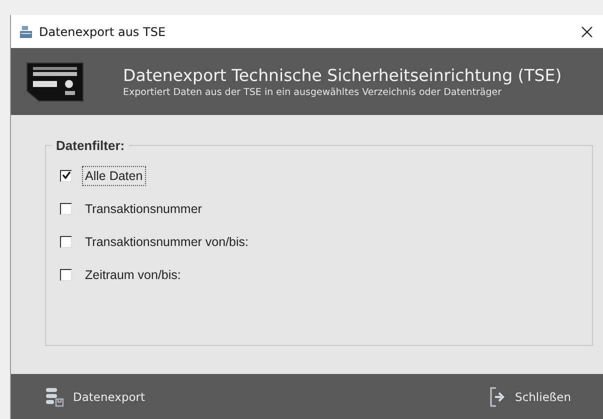  I want to click on window-title: Datenexport aus TSE, so click(103, 31).